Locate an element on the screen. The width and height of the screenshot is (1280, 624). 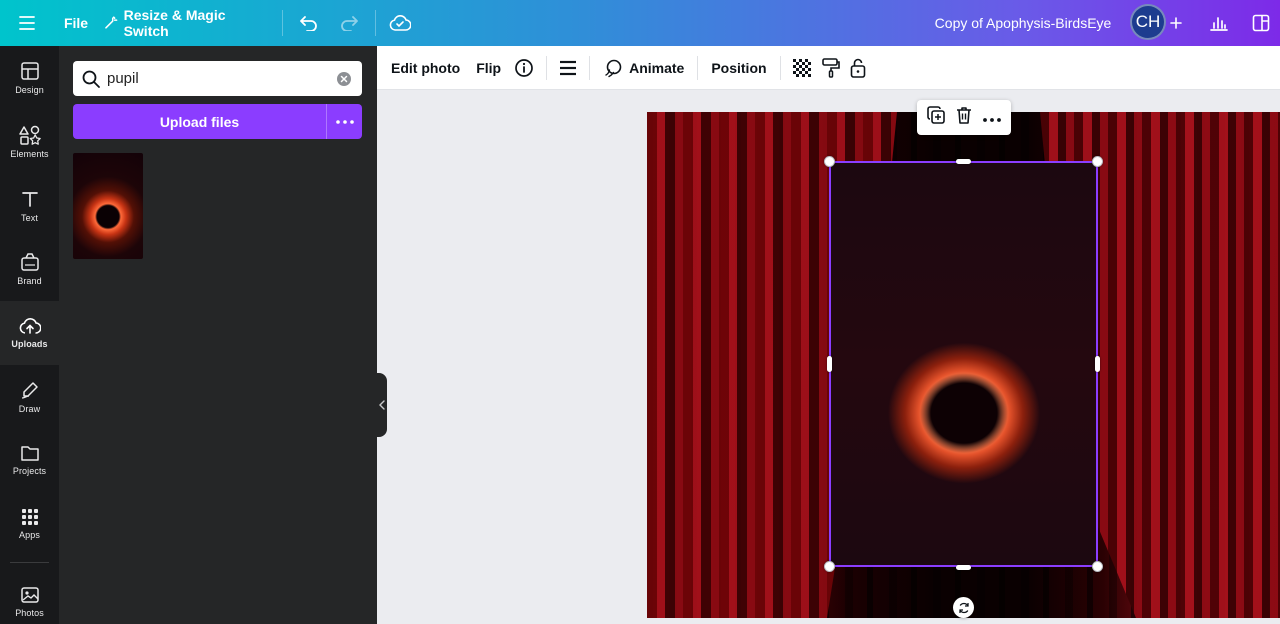
redo-button is located at coordinates (349, 23).